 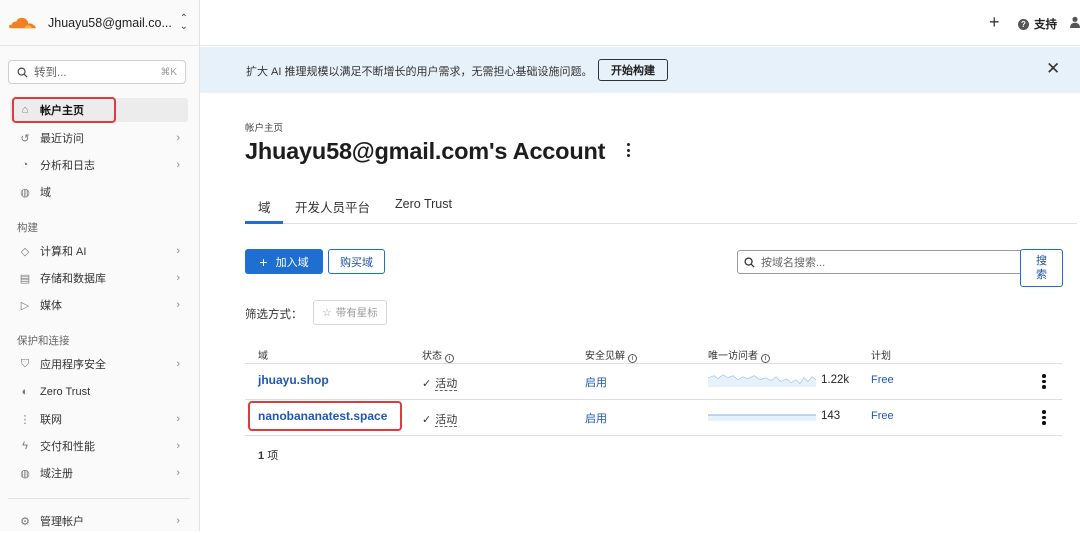 I want to click on column-header-insights: 安全见解 i, so click(x=611, y=355).